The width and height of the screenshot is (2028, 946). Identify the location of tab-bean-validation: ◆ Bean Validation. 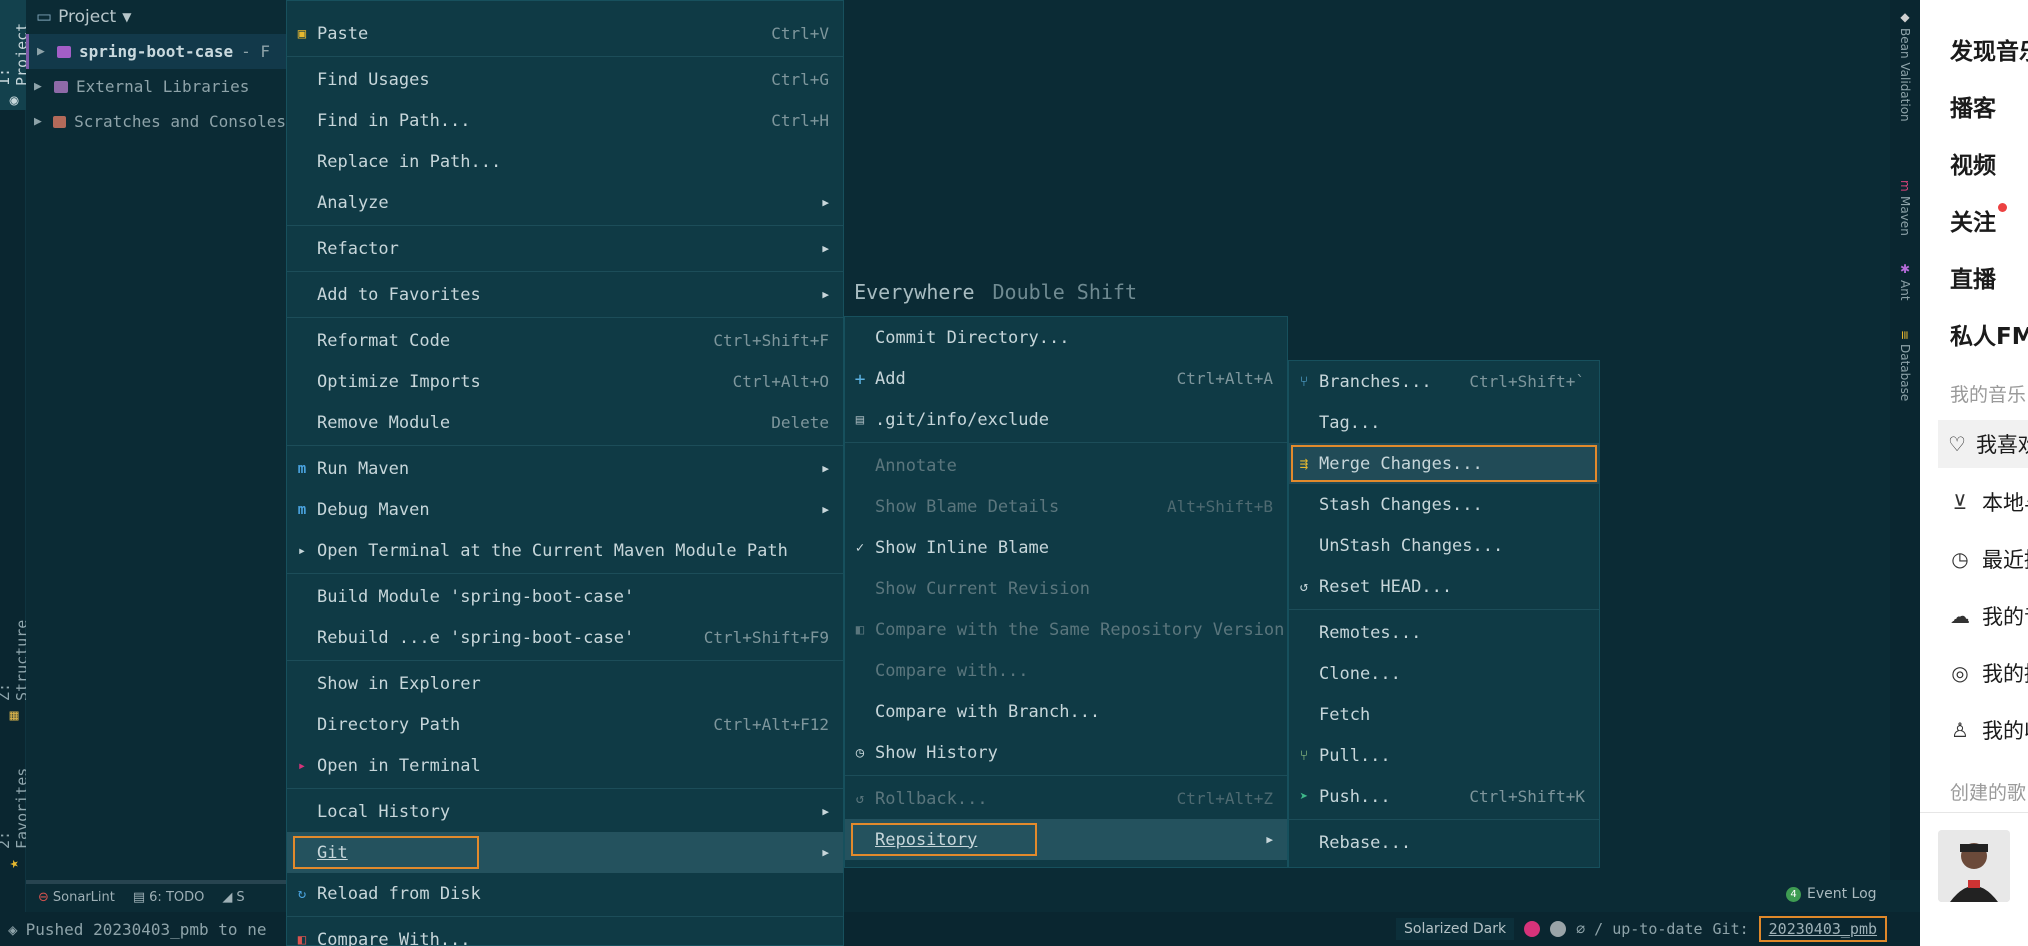
(1905, 81).